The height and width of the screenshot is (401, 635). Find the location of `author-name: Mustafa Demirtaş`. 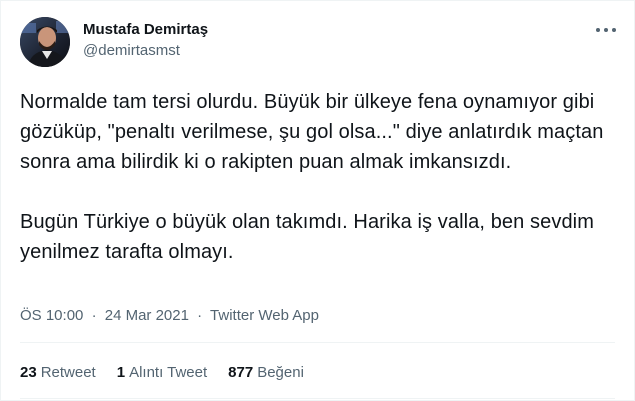

author-name: Mustafa Demirtaş is located at coordinates (145, 29).